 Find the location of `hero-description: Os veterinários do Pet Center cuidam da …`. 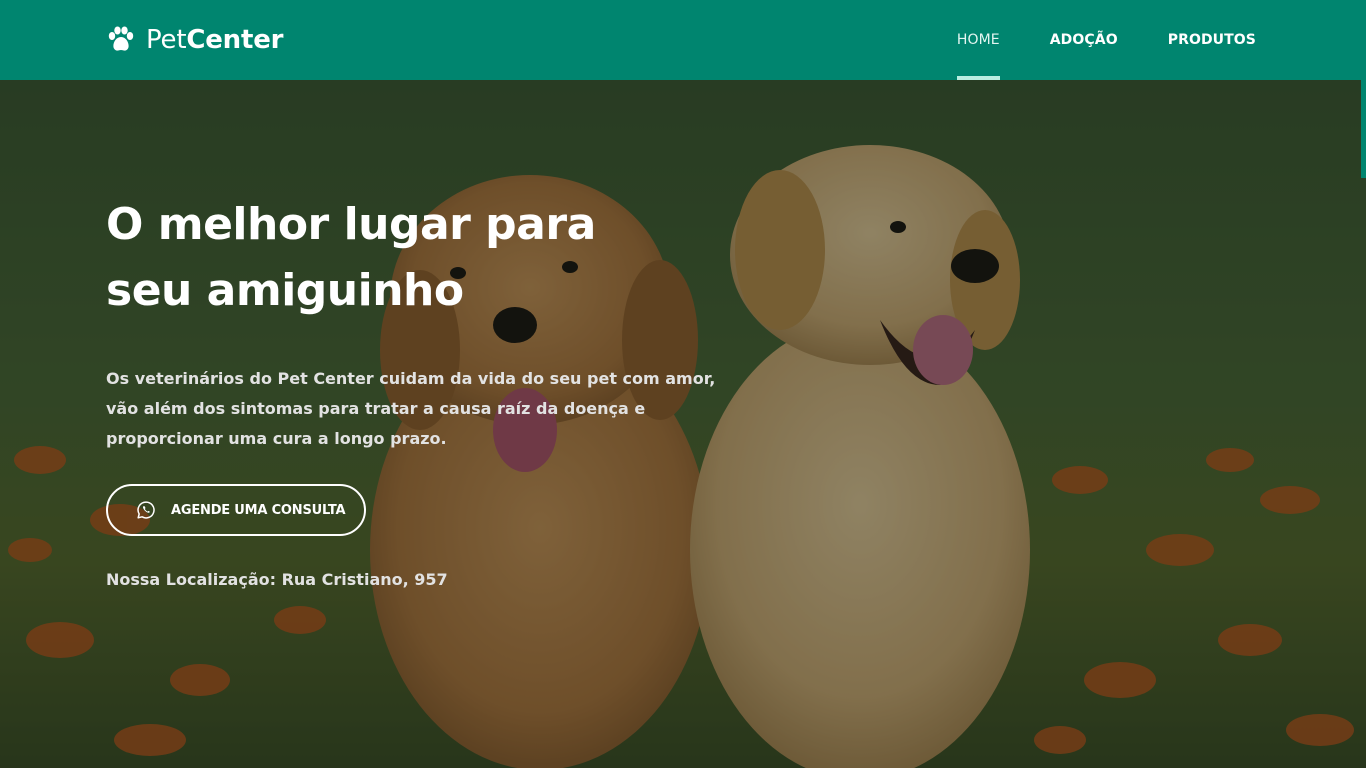

hero-description: Os veterinários do Pet Center cuidam da … is located at coordinates (411, 408).